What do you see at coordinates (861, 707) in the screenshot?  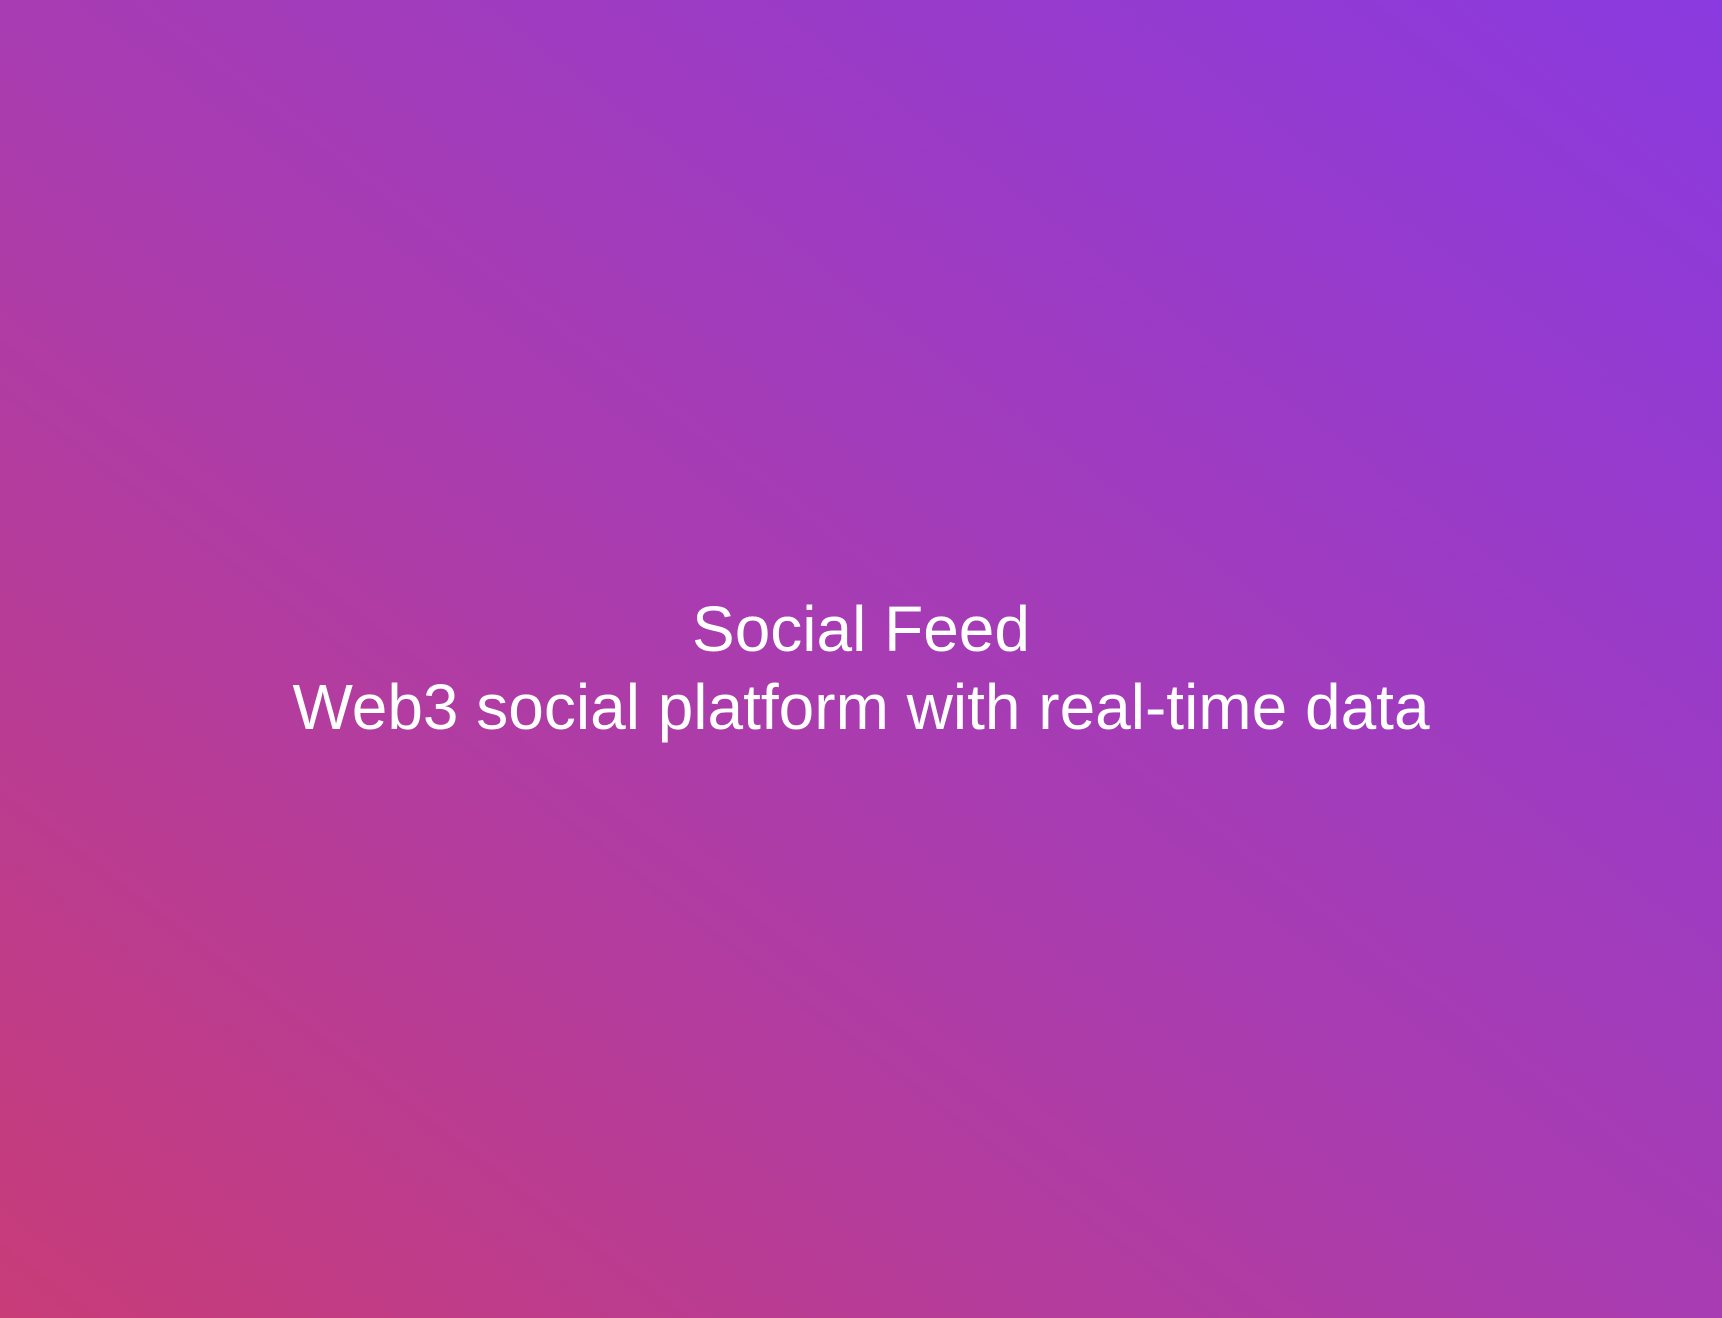 I see `app-subtitle: Web3 social platform with real-time data` at bounding box center [861, 707].